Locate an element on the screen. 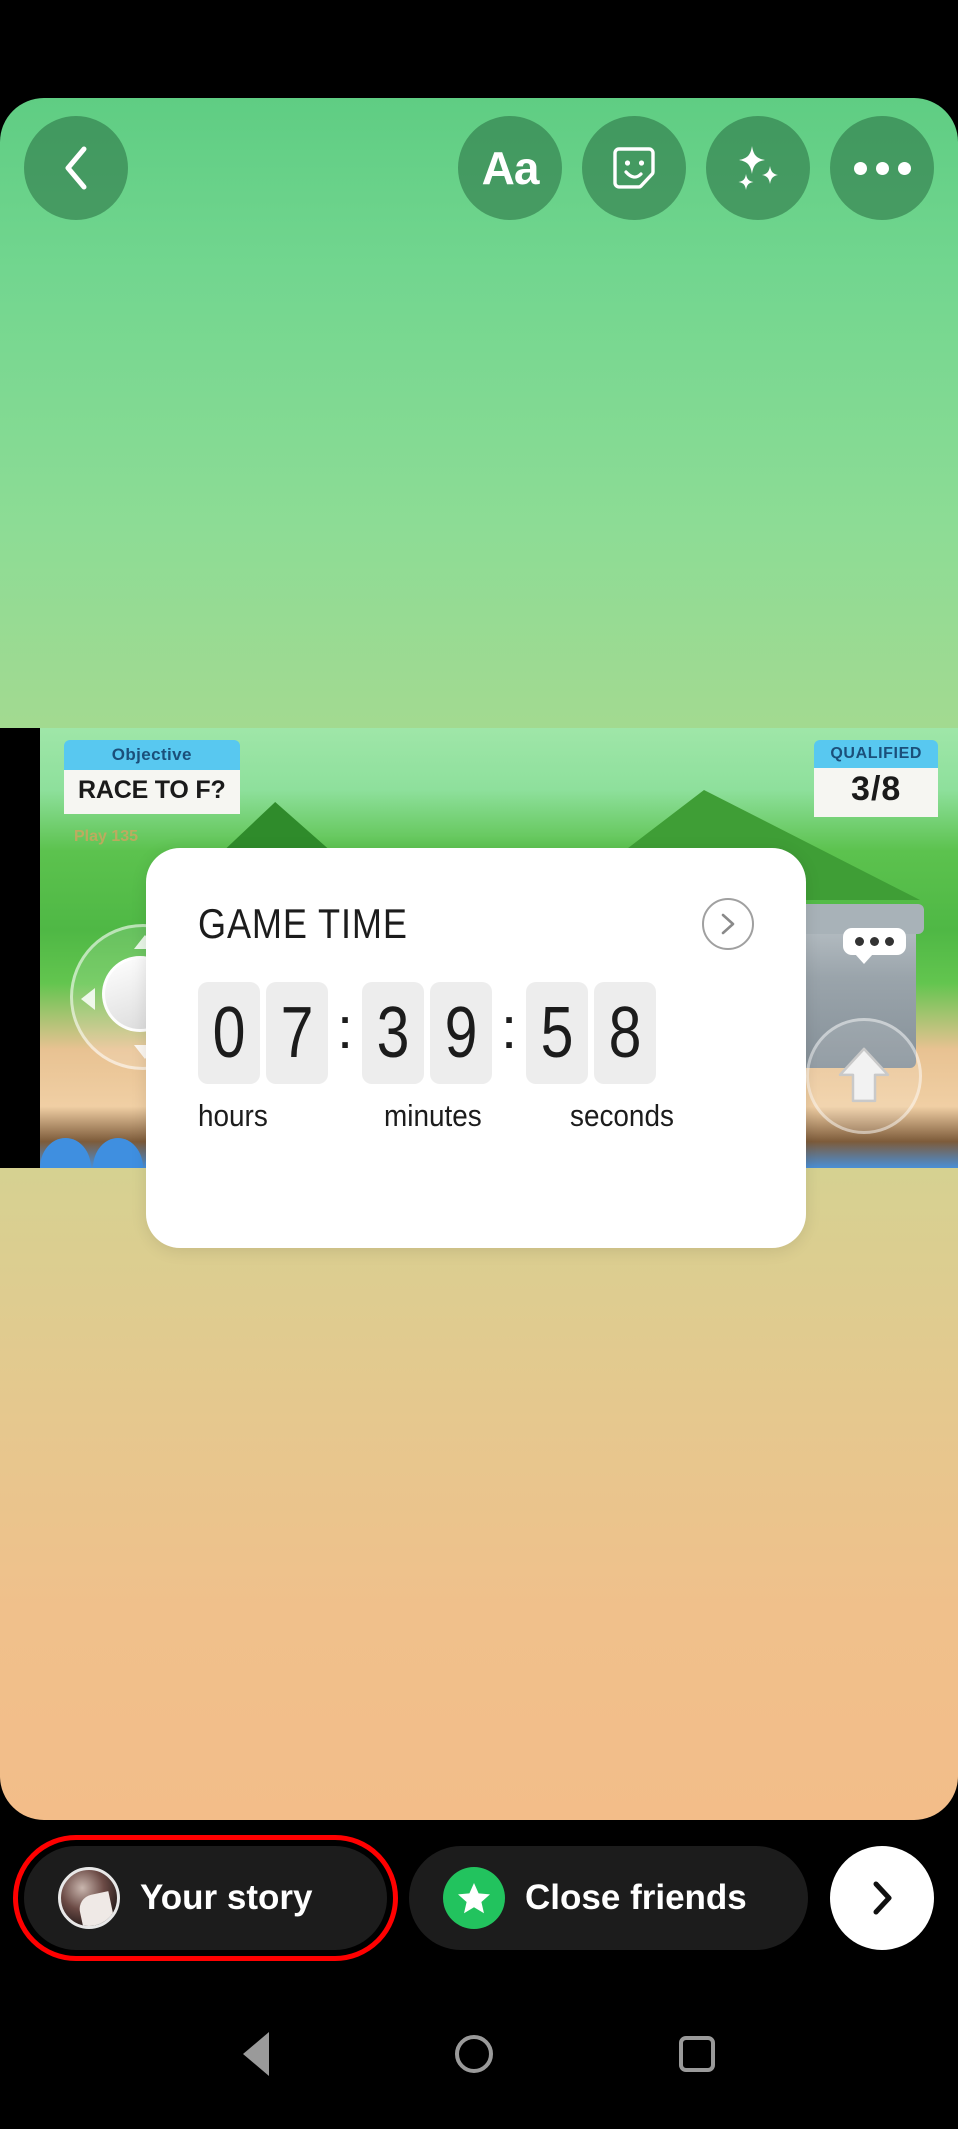 The image size is (958, 2129). editor-toolbar: Aa is located at coordinates (479, 168).